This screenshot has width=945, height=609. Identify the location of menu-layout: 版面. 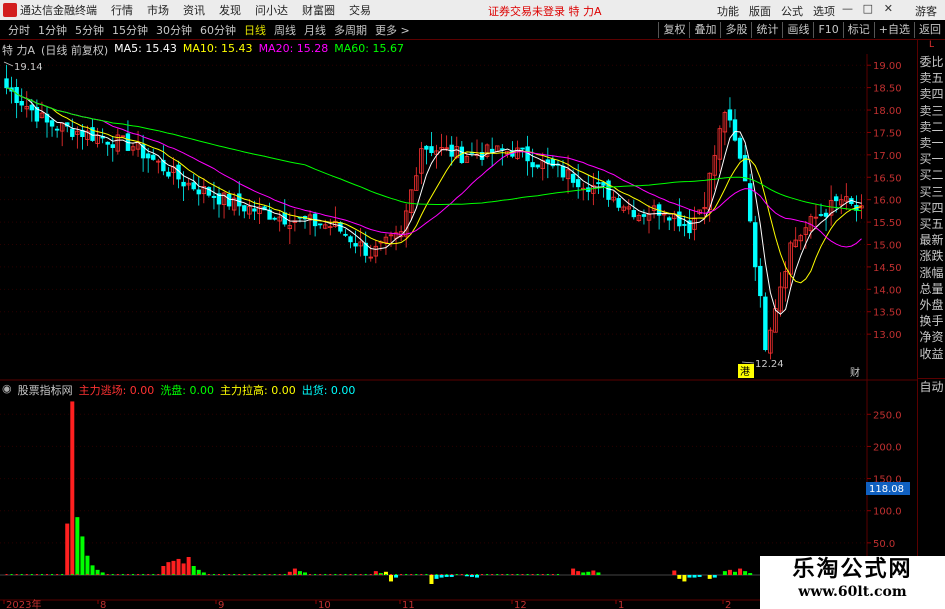
(760, 11).